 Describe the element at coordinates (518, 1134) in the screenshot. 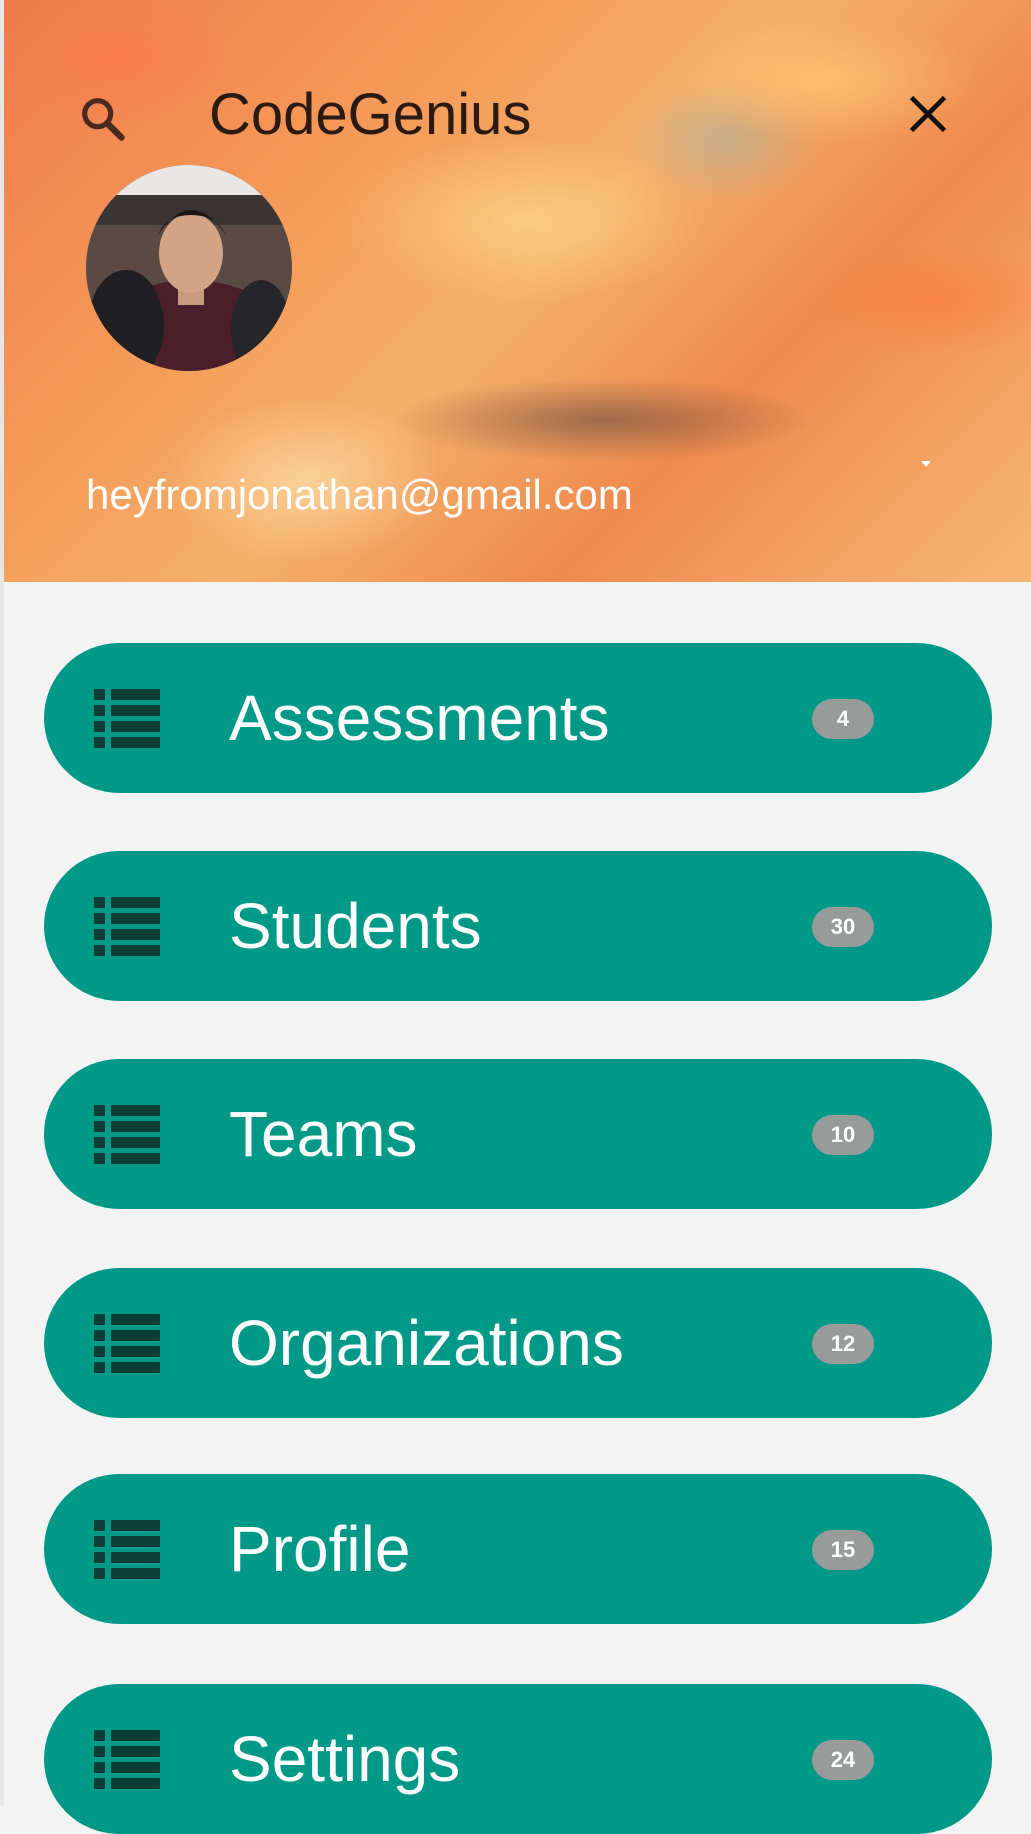

I see `nav-item-teams: Teams 10` at that location.